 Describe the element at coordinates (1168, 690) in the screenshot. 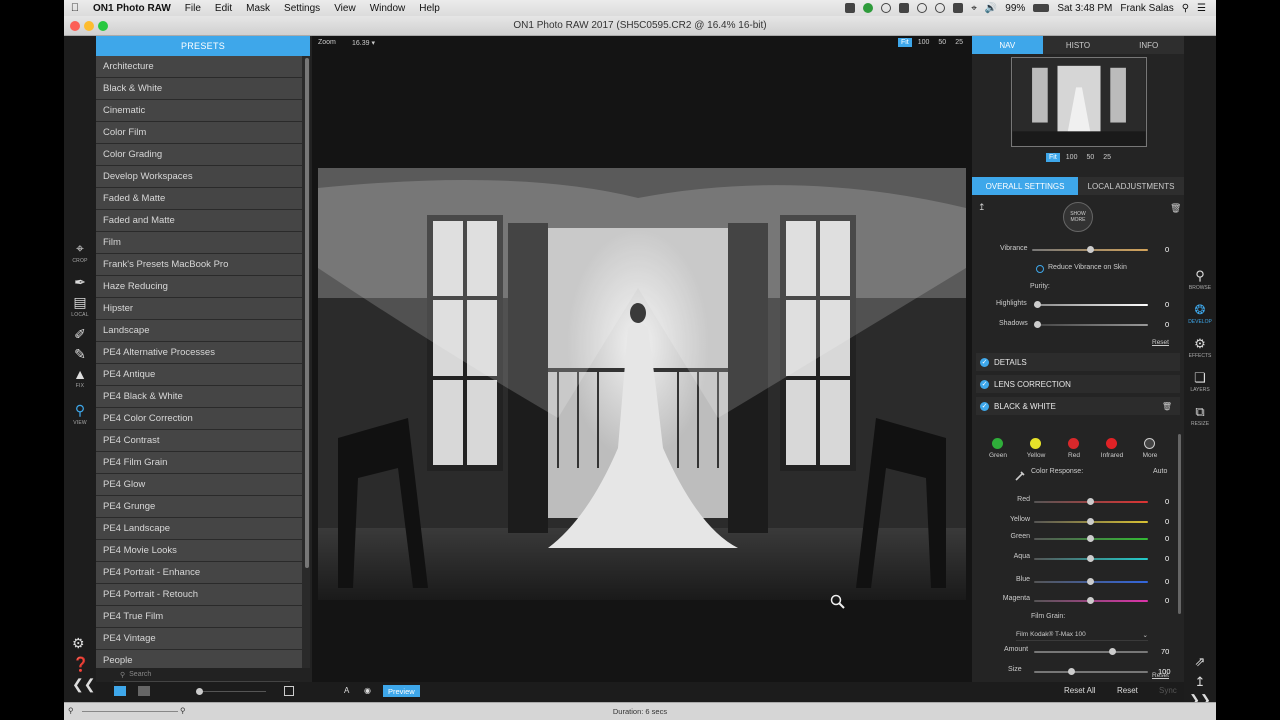

I see `sync-button: Sync` at that location.